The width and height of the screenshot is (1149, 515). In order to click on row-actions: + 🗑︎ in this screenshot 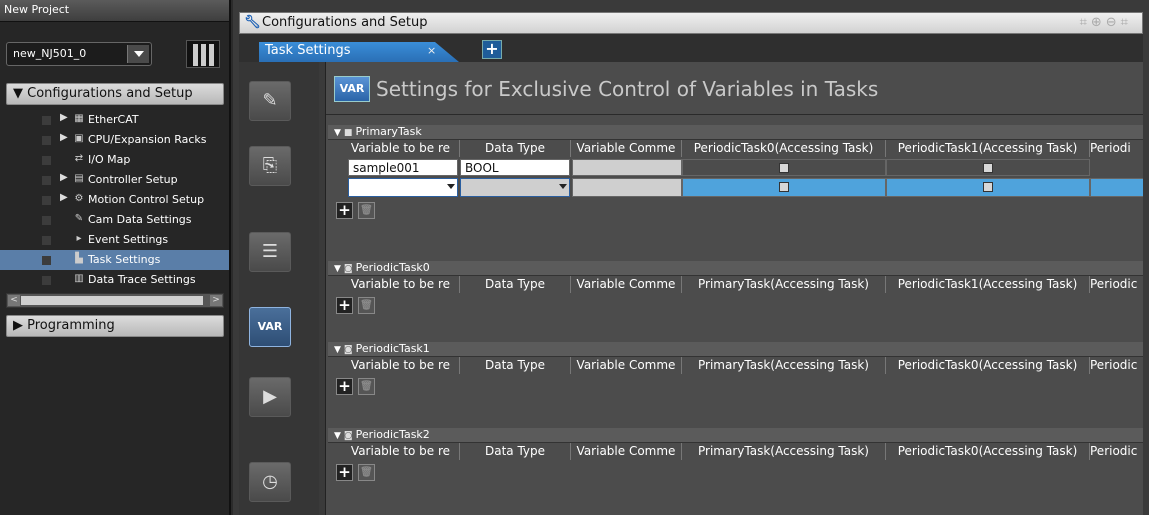, I will do `click(735, 212)`.